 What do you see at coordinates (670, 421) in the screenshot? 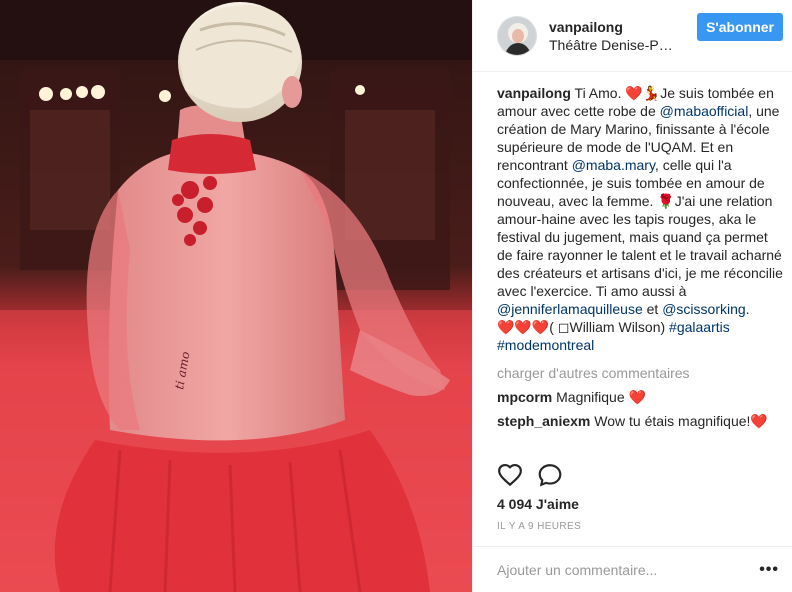
I see `comment-text: Wow tu étais magnifique!` at bounding box center [670, 421].